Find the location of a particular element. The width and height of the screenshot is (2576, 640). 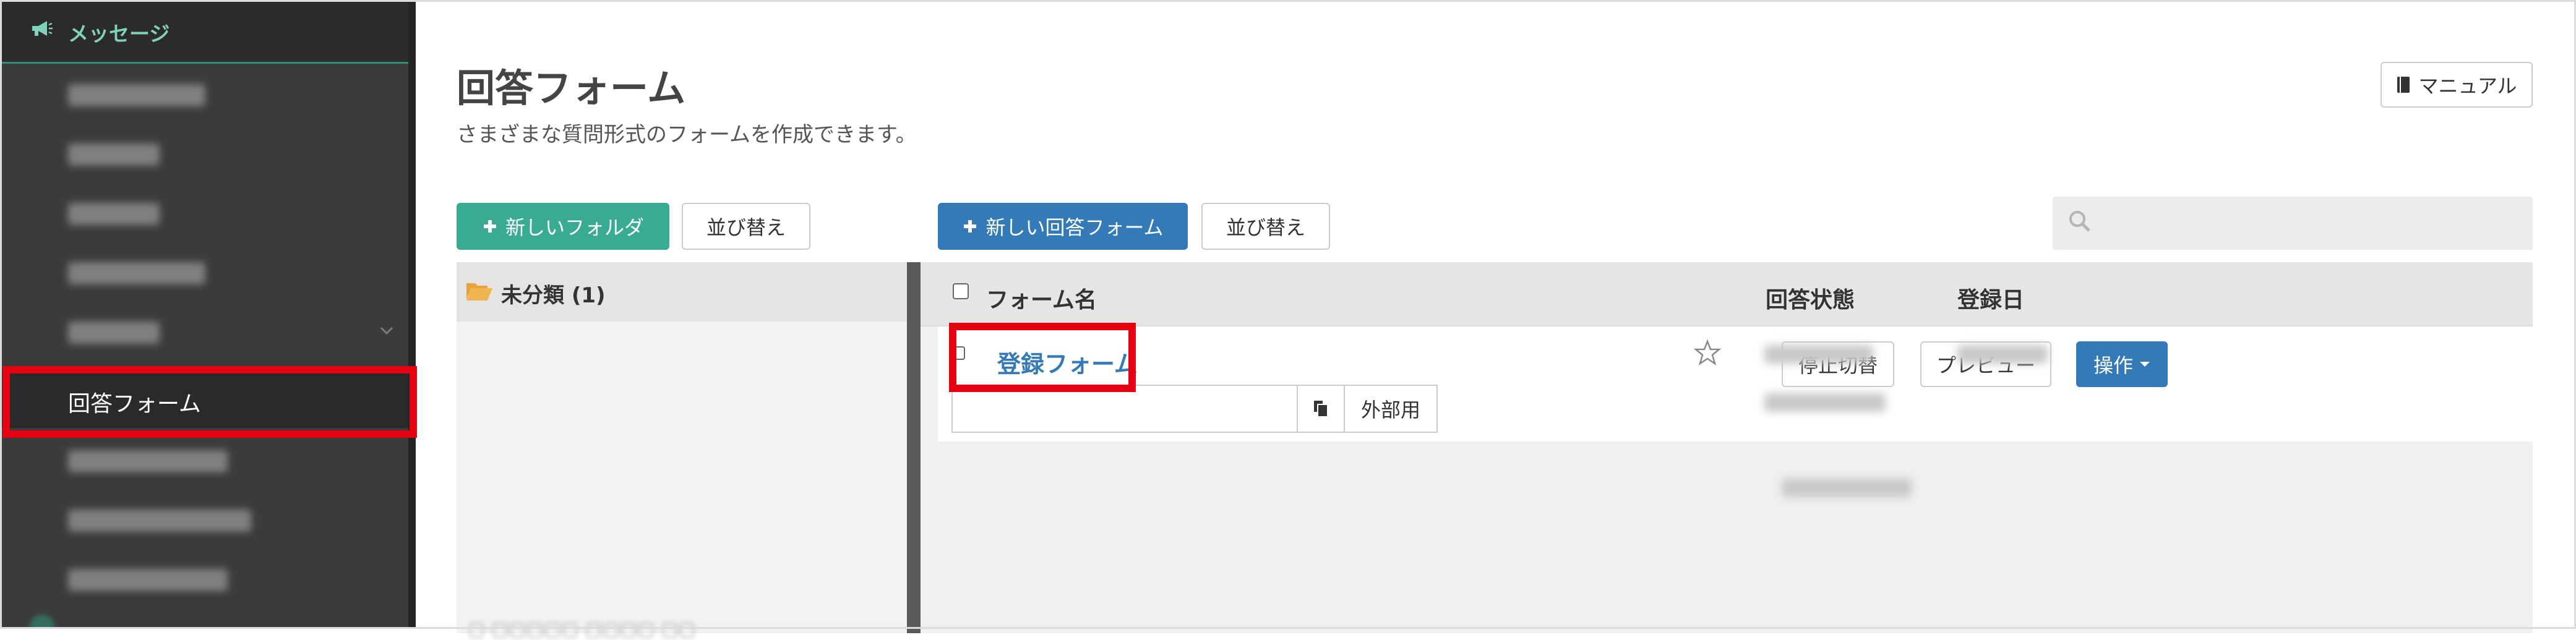

new-form-button: 新しい回答フォーム is located at coordinates (1063, 226).